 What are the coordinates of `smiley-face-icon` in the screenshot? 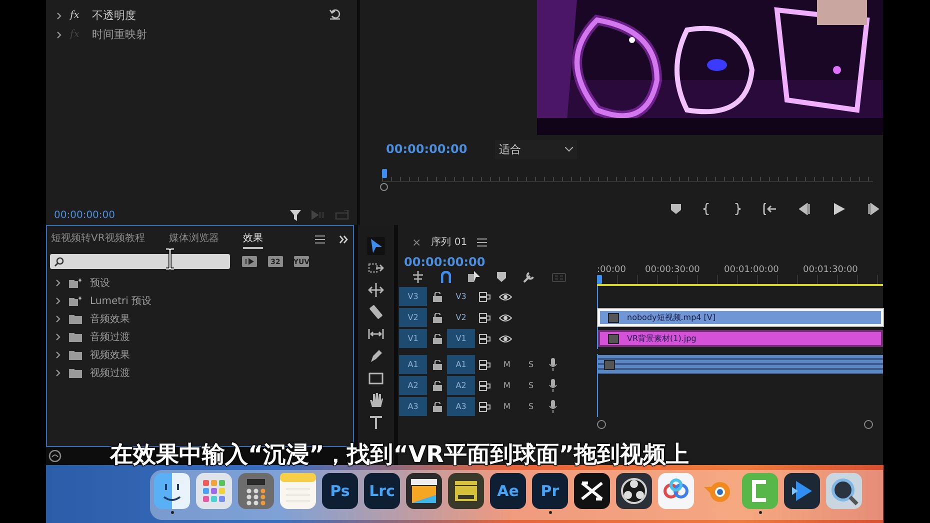 It's located at (172, 491).